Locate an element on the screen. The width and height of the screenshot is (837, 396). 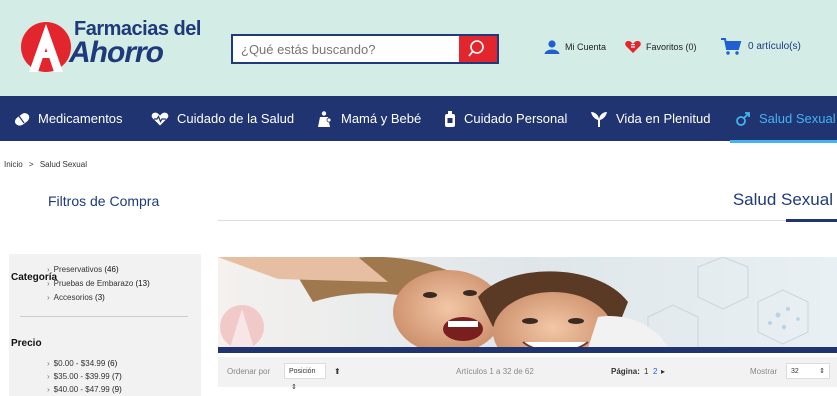
price-heading: Precio is located at coordinates (26, 343).